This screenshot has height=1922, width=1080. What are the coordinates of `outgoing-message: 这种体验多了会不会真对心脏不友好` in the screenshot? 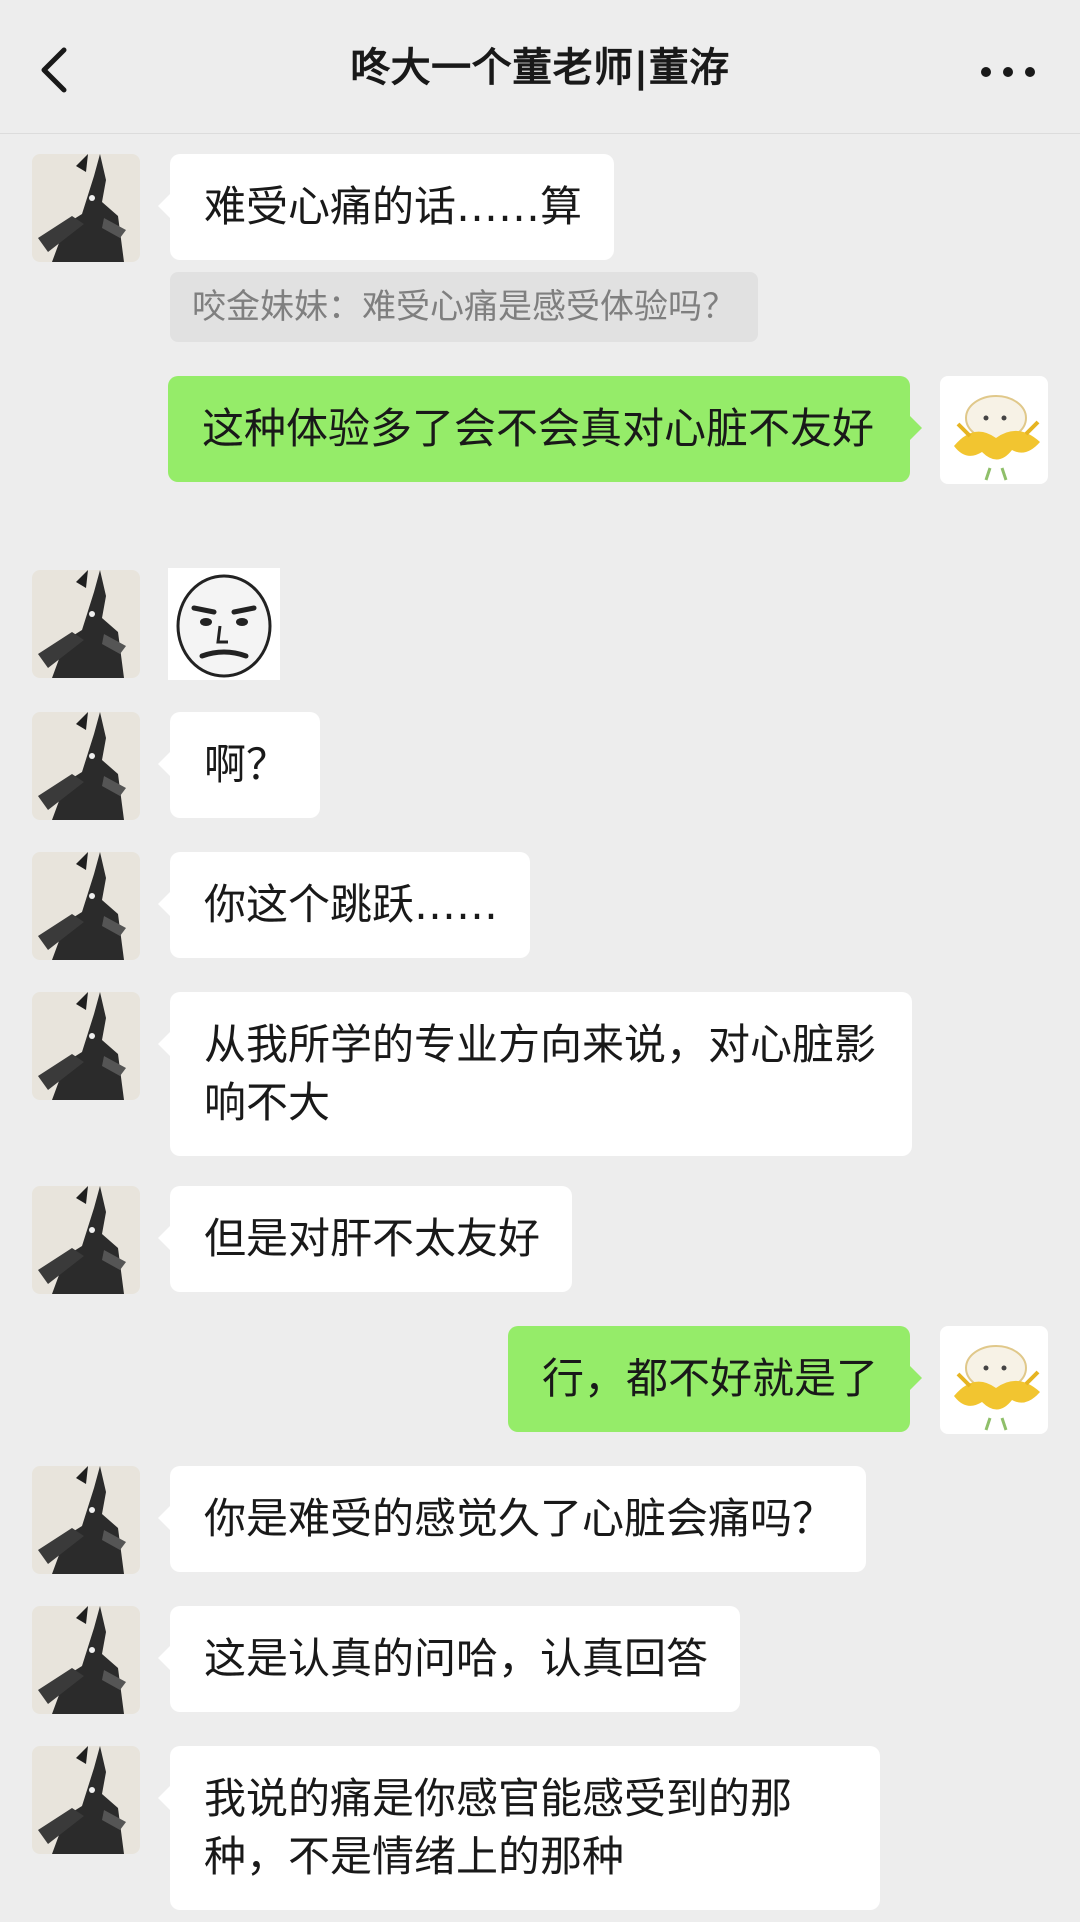 It's located at (545, 429).